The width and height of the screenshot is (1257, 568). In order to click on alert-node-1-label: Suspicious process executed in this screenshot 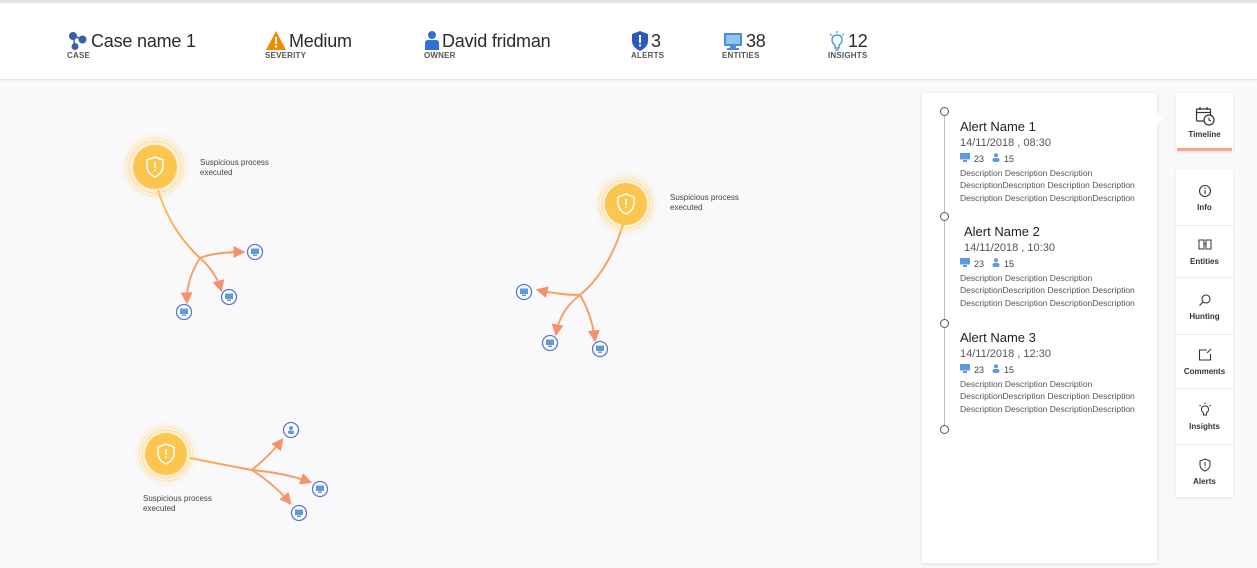, I will do `click(240, 168)`.